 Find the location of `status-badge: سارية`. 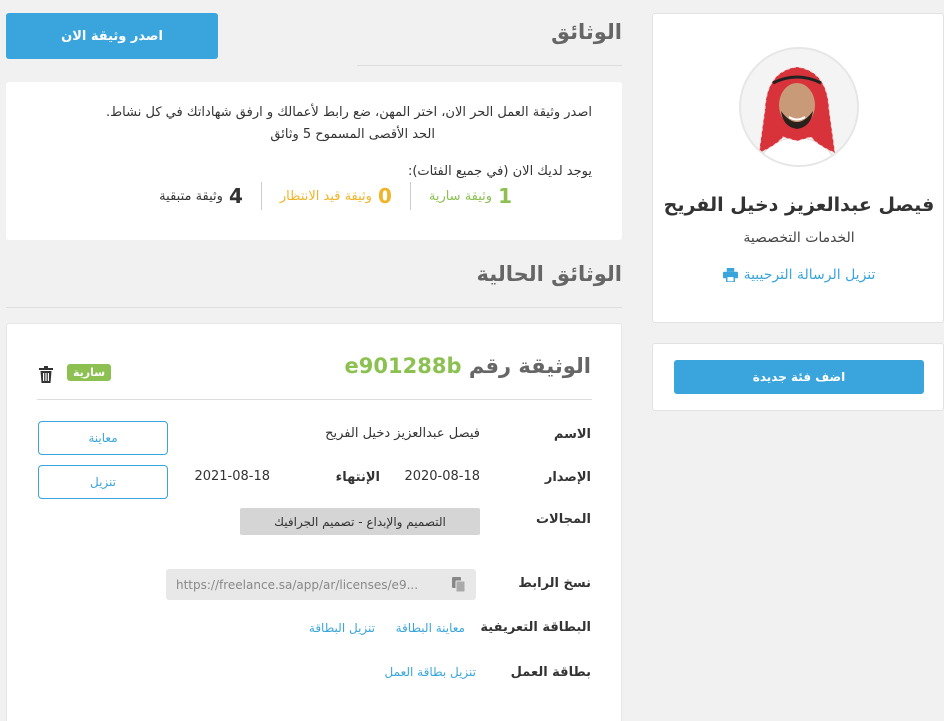

status-badge: سارية is located at coordinates (89, 372).